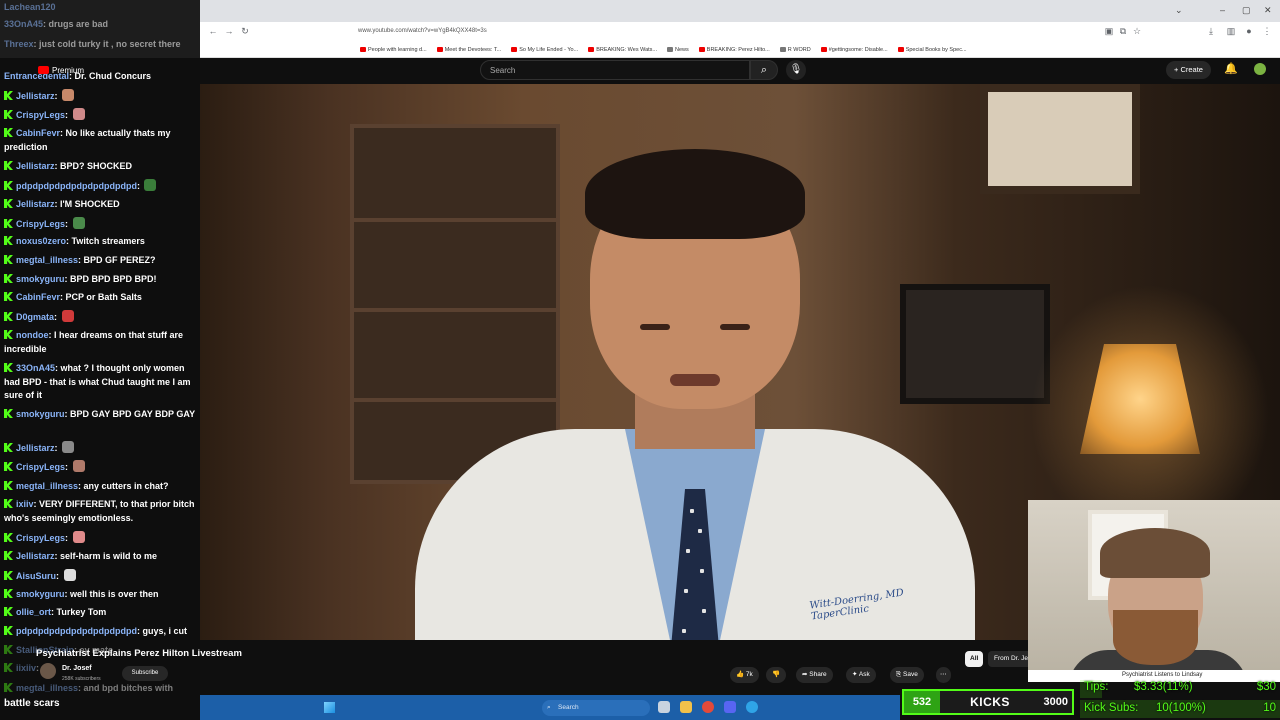  What do you see at coordinates (740, 11) in the screenshot?
I see `browser-tab-strip: ⌄ – ▢ ✕` at bounding box center [740, 11].